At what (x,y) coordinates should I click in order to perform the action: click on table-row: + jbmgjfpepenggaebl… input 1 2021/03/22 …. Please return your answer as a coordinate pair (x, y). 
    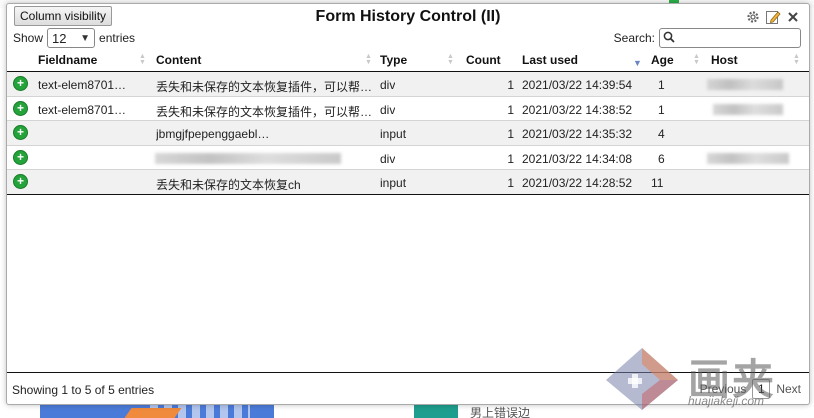
    Looking at the image, I should click on (408, 133).